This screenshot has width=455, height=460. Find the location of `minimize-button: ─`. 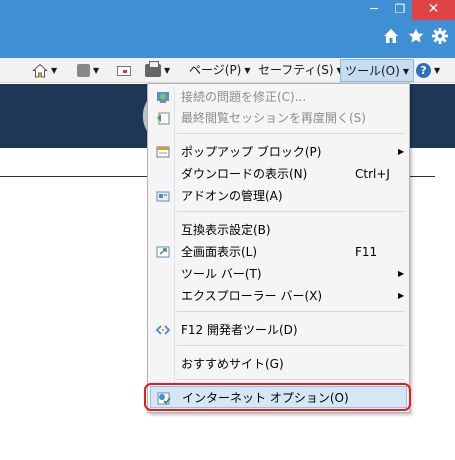

minimize-button: ─ is located at coordinates (374, 10).